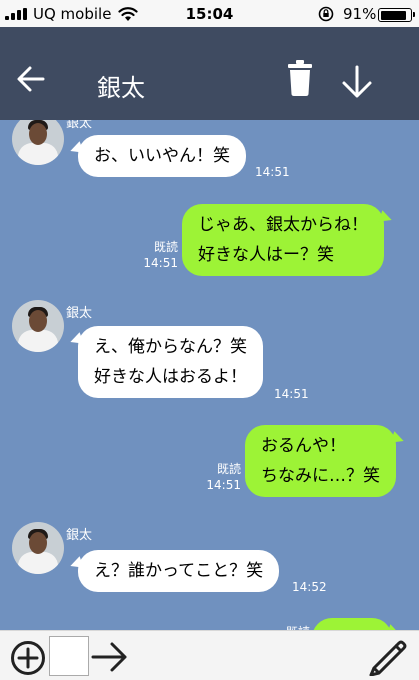 The height and width of the screenshot is (680, 419). Describe the element at coordinates (283, 240) in the screenshot. I see `message-bubble-outgoing: じゃあ、銀太からね！ 好きな人はー？笑` at that location.